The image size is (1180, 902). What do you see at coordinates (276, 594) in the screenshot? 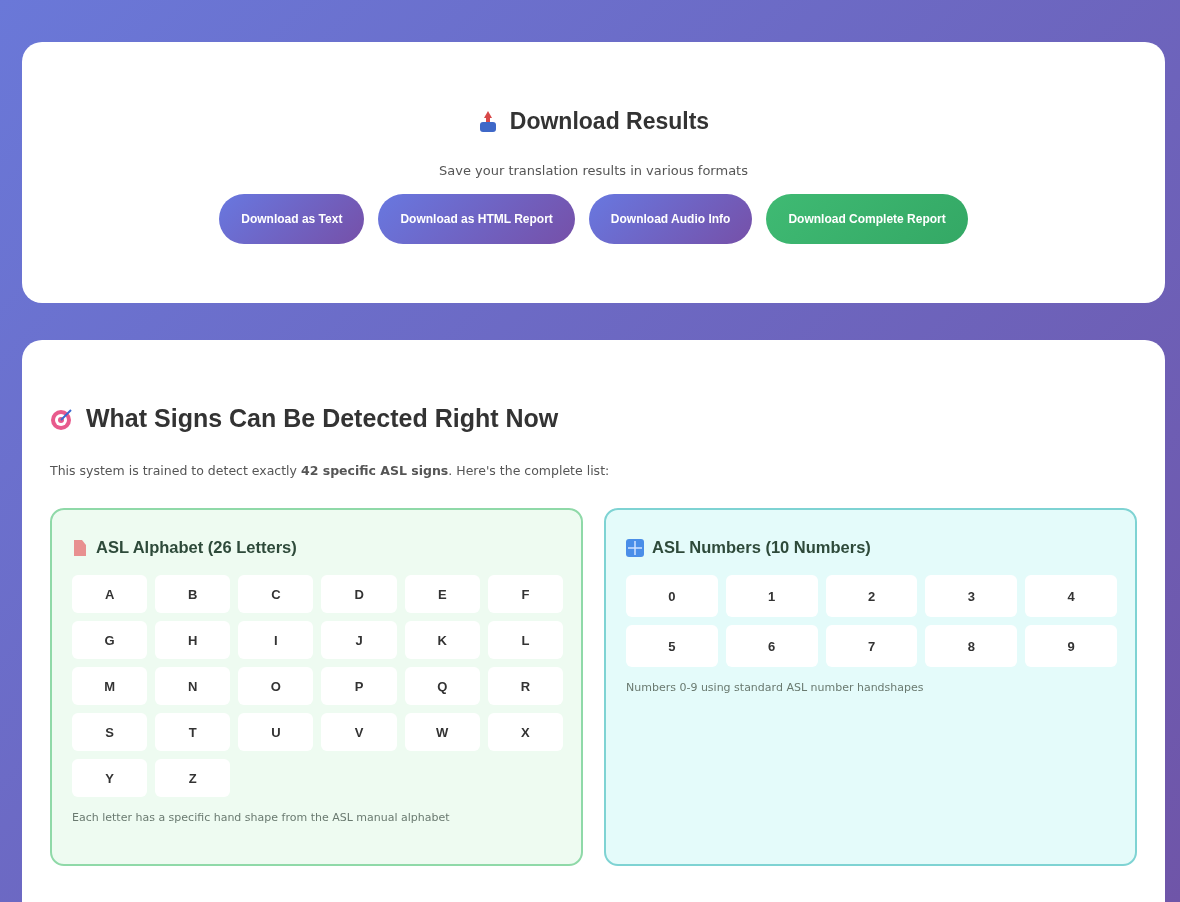
I see `sign-tile: C` at bounding box center [276, 594].